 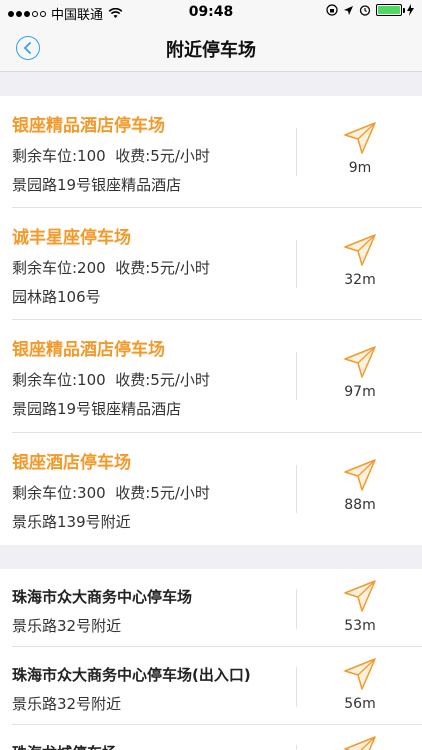 What do you see at coordinates (64, 746) in the screenshot?
I see `parking-name: 珠海龙城停车场` at bounding box center [64, 746].